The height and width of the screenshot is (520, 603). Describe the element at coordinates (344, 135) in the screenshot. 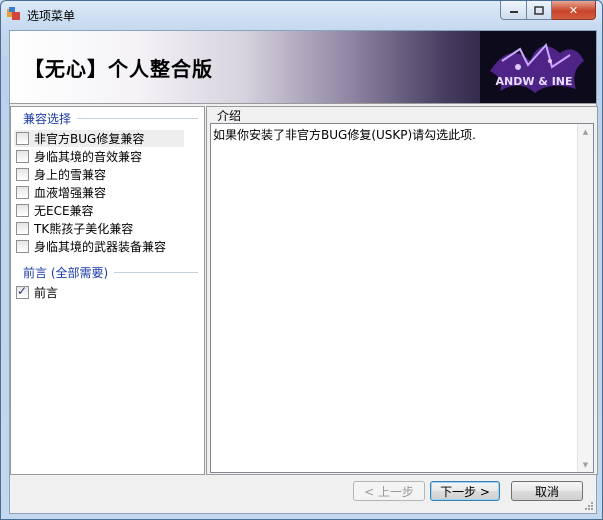

I see `intro-text: 如果你安装了非官方BUG修复(USKP)请勾选此项.` at that location.